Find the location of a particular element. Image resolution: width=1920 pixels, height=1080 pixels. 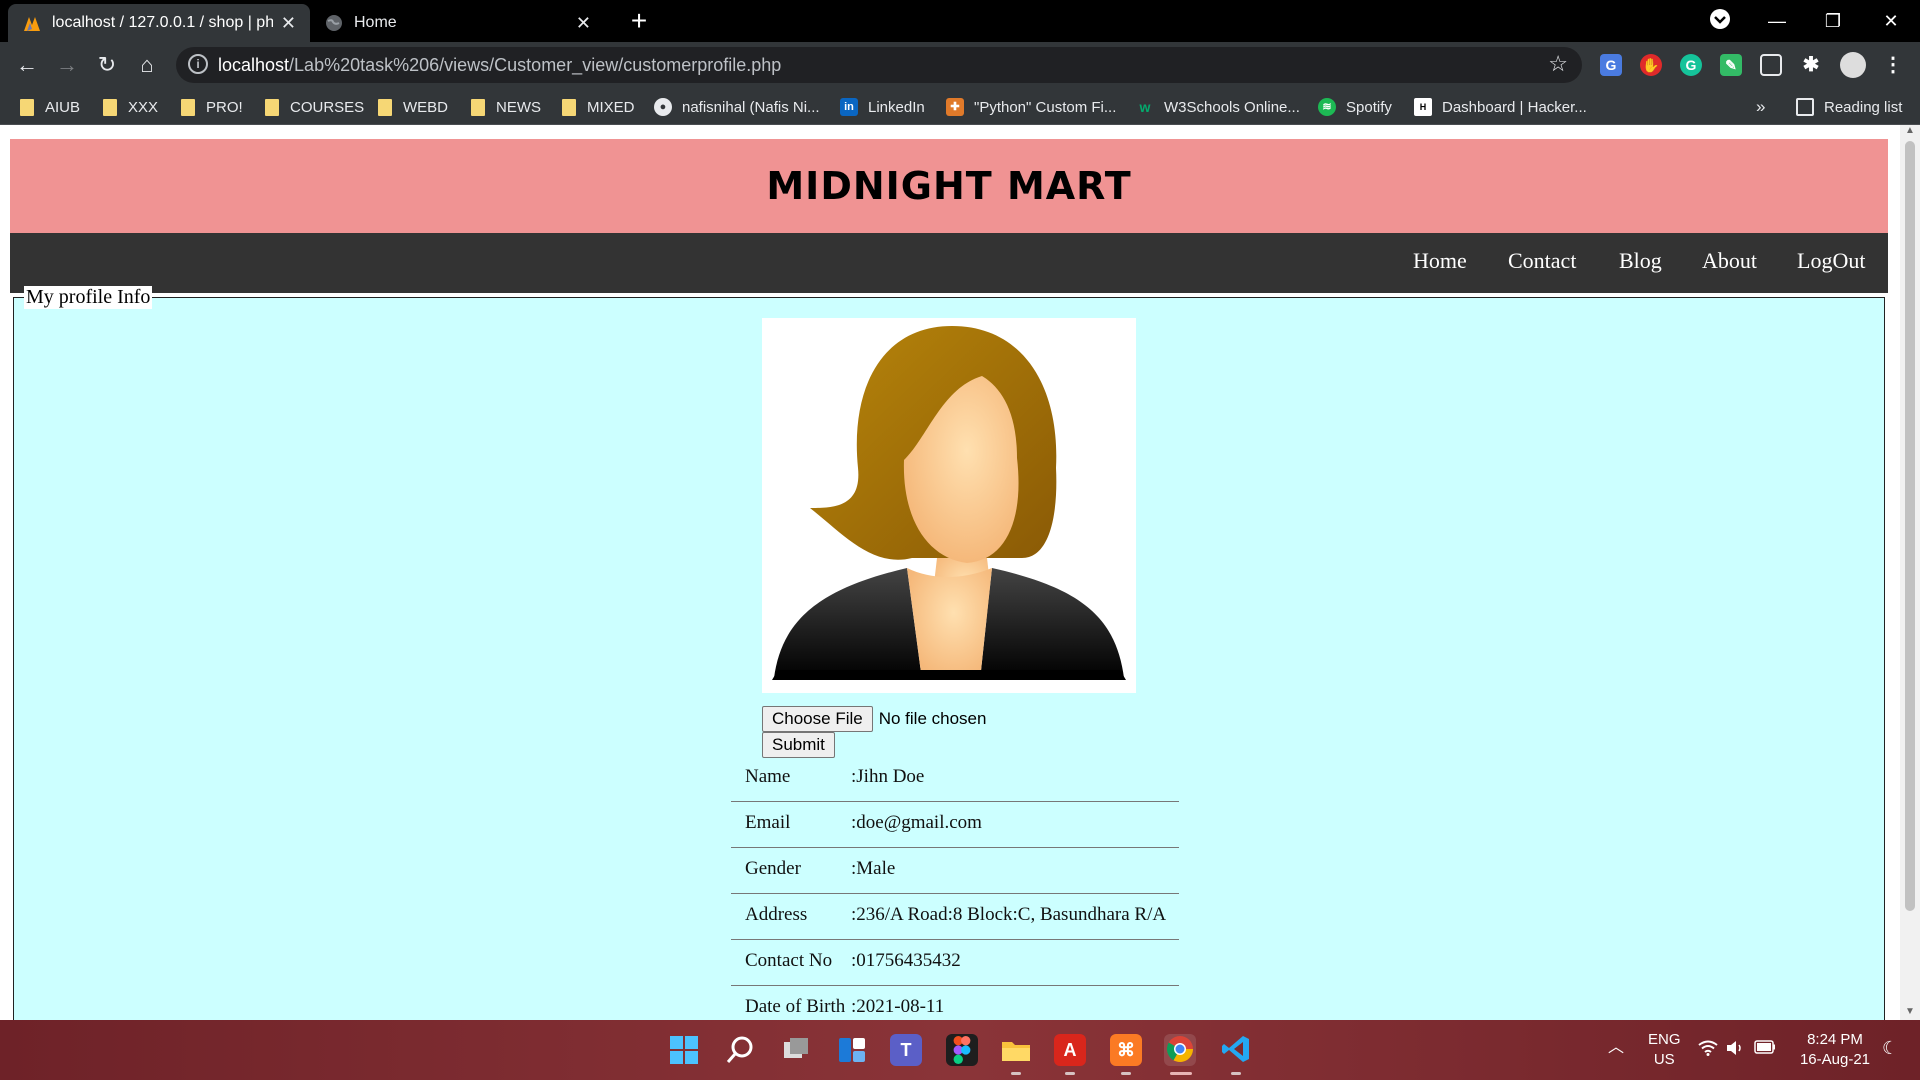

bookmark-label: AIUB is located at coordinates (63, 107).